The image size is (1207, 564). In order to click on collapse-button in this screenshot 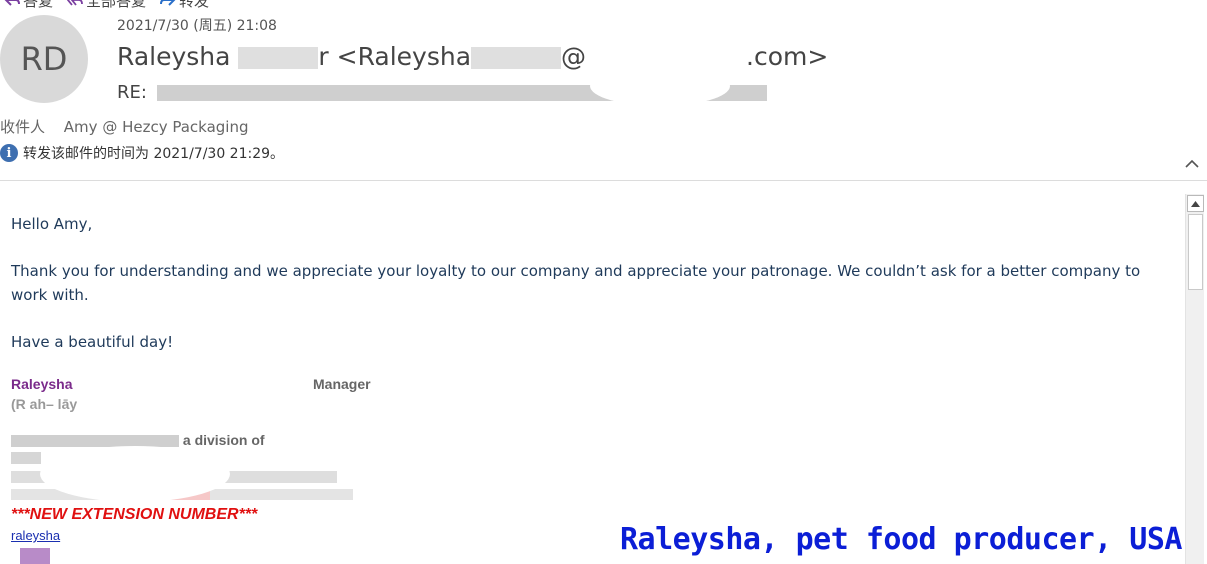, I will do `click(1192, 162)`.